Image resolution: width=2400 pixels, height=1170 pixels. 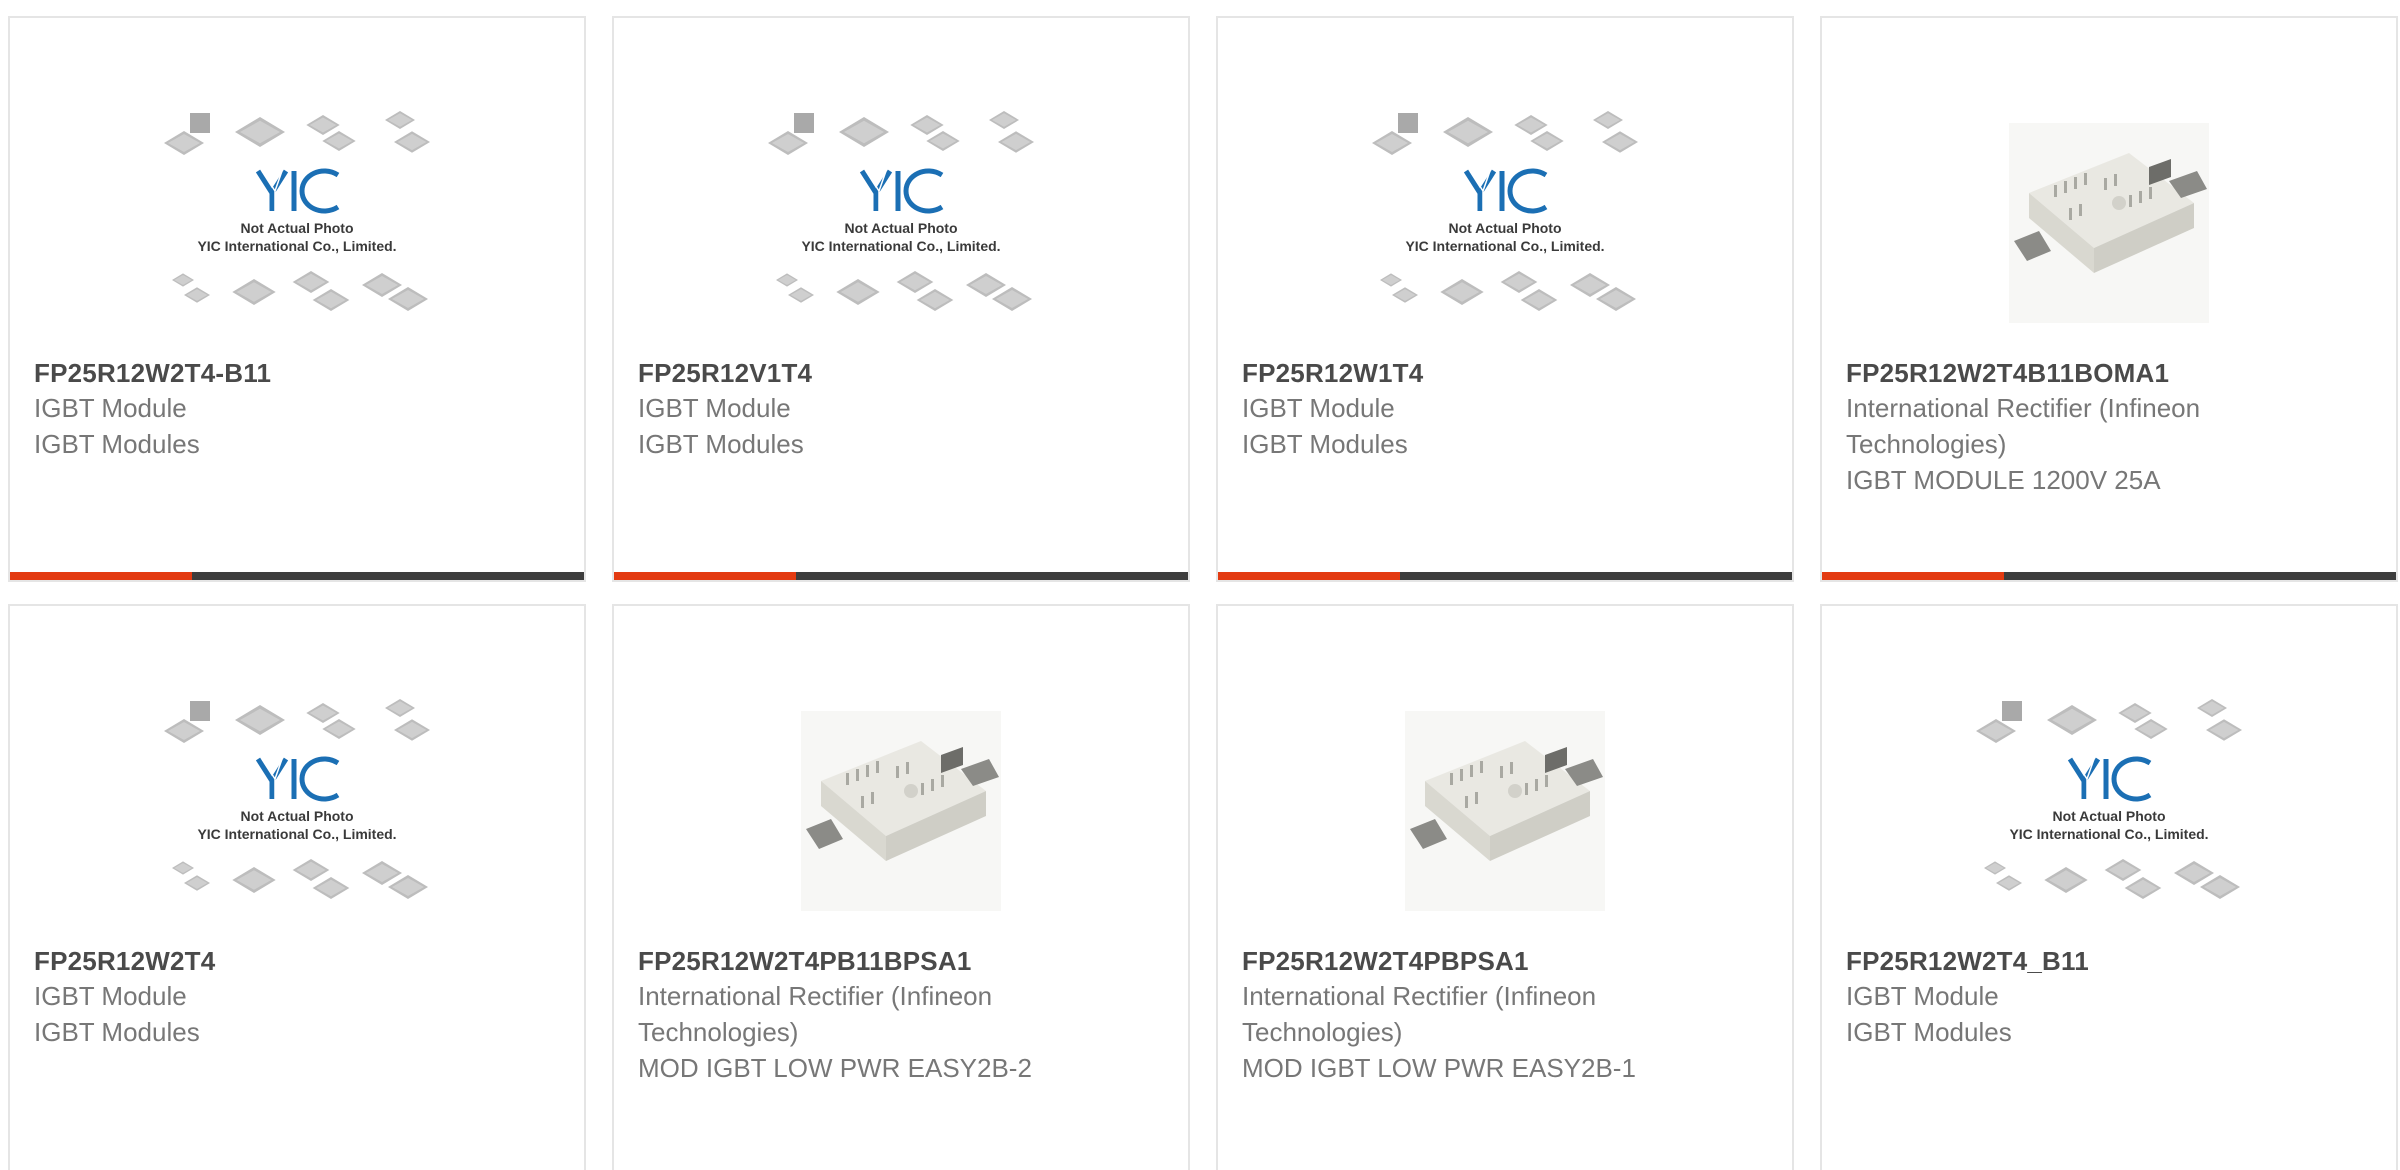 I want to click on product-description: MOD IGBT LOW PWR EASY2B-2, so click(x=835, y=1068).